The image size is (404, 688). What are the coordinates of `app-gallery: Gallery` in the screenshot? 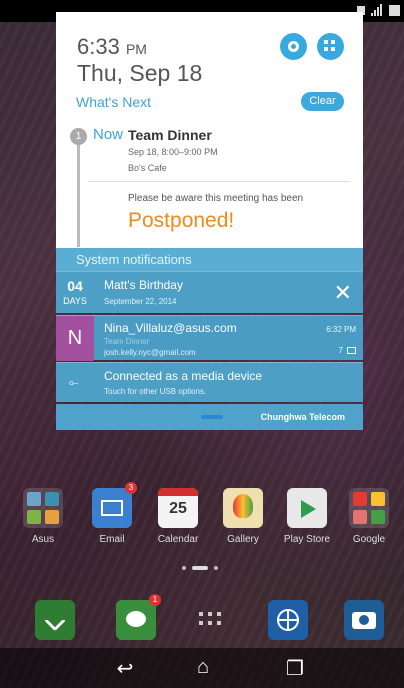 It's located at (243, 516).